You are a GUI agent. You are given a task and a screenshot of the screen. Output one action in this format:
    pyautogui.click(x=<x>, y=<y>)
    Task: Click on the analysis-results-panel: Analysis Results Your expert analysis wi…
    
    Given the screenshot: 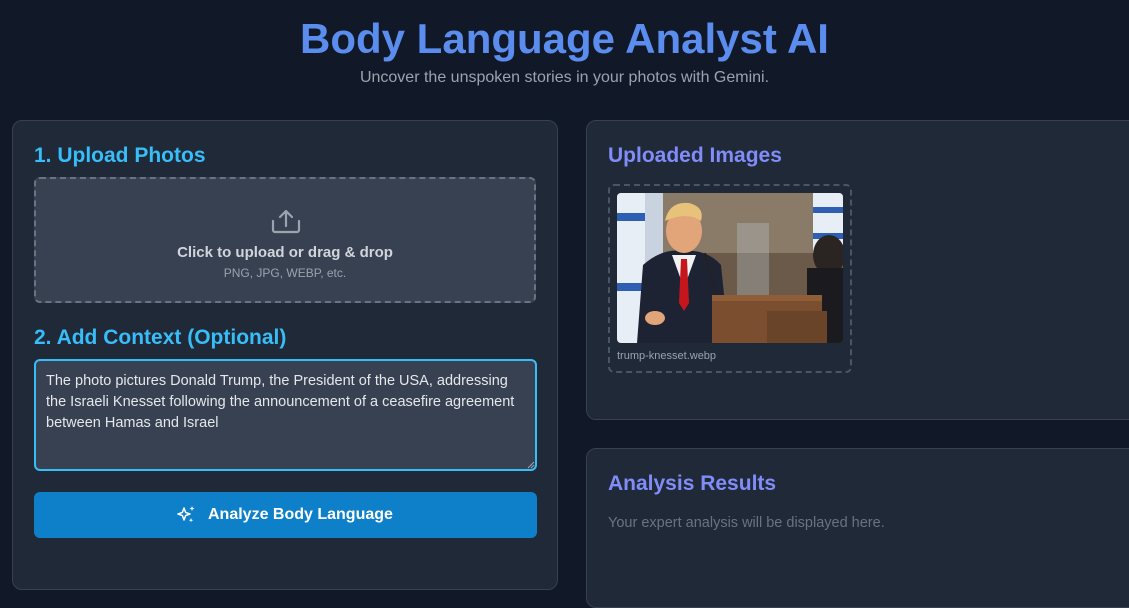 What is the action you would take?
    pyautogui.click(x=857, y=528)
    